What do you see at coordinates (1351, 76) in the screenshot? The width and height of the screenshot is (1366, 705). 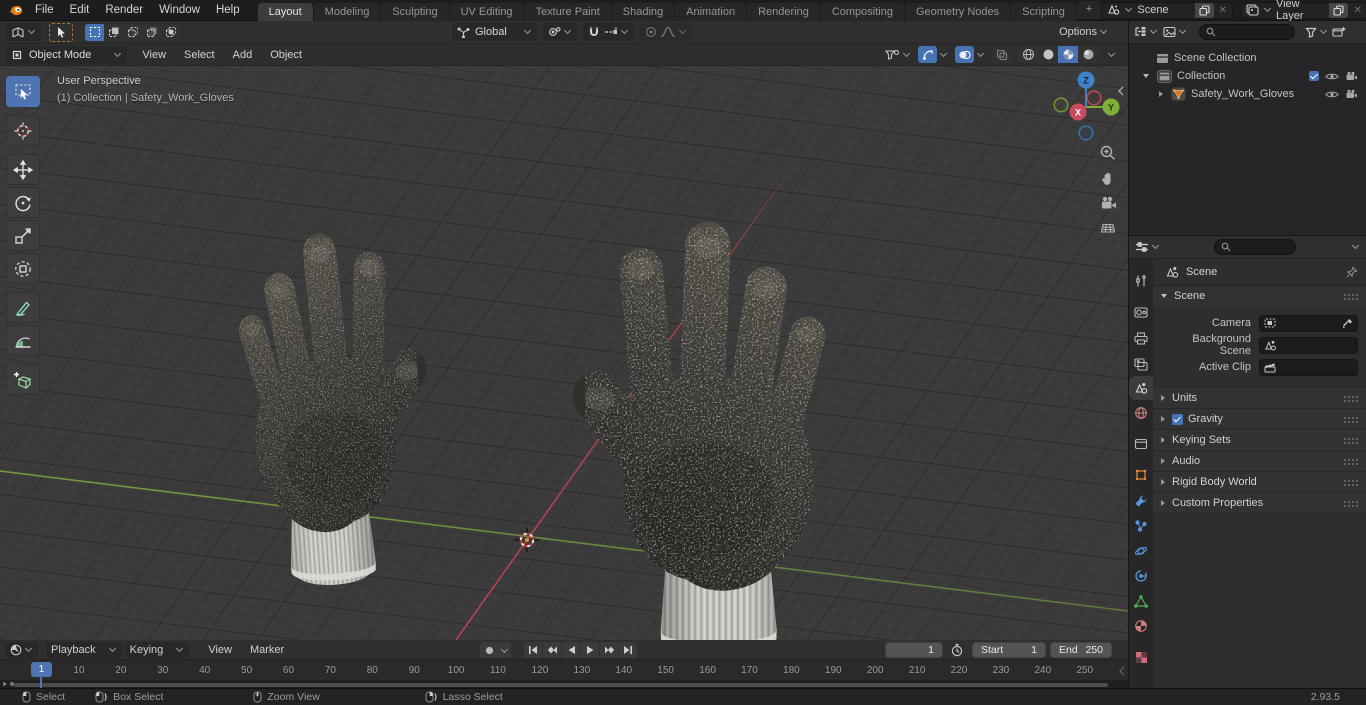 I see `disable-render-camera-icon` at bounding box center [1351, 76].